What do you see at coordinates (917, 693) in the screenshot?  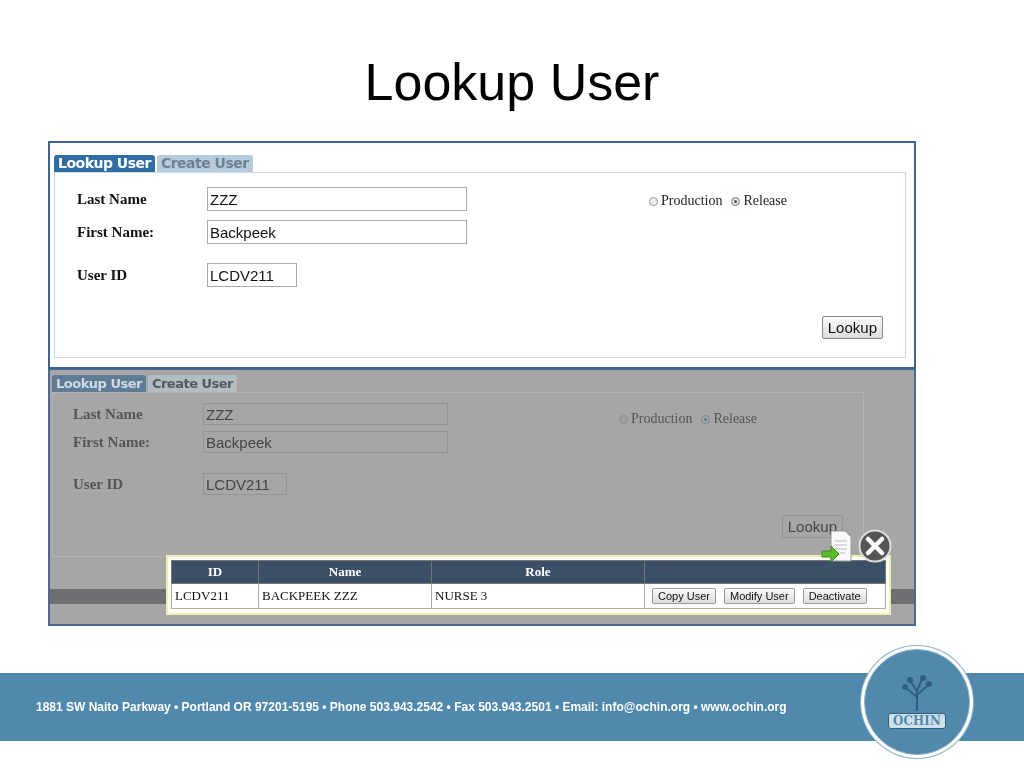 I see `tree-icon` at bounding box center [917, 693].